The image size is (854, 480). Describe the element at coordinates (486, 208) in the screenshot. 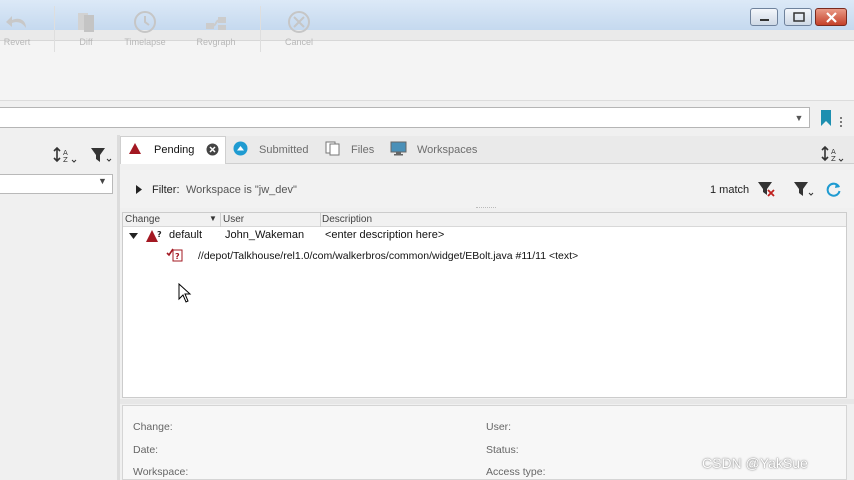

I see `splitter-grip` at that location.